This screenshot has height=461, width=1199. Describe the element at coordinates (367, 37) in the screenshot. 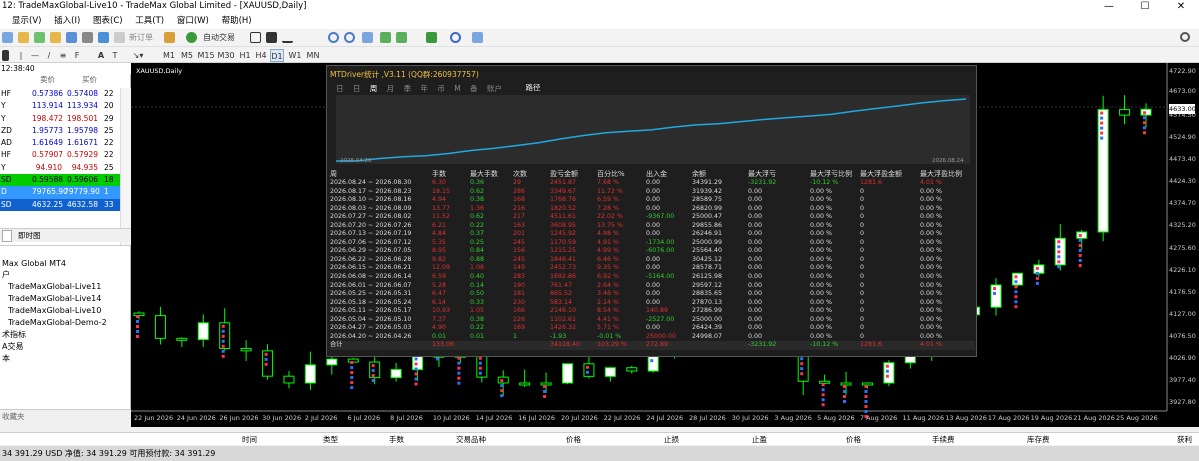

I see `tile-windows-icon` at that location.